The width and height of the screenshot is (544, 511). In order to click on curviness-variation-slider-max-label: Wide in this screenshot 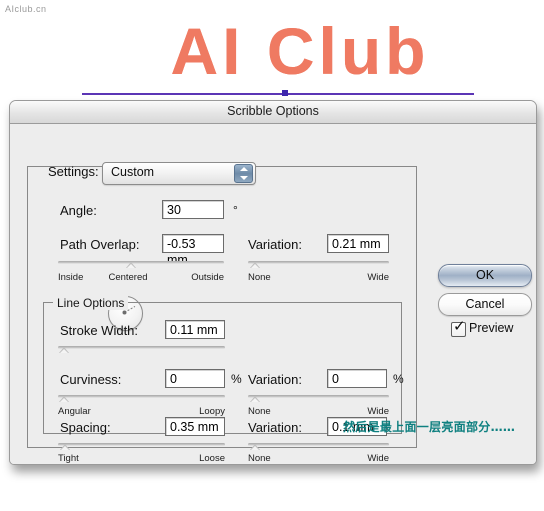, I will do `click(378, 411)`.